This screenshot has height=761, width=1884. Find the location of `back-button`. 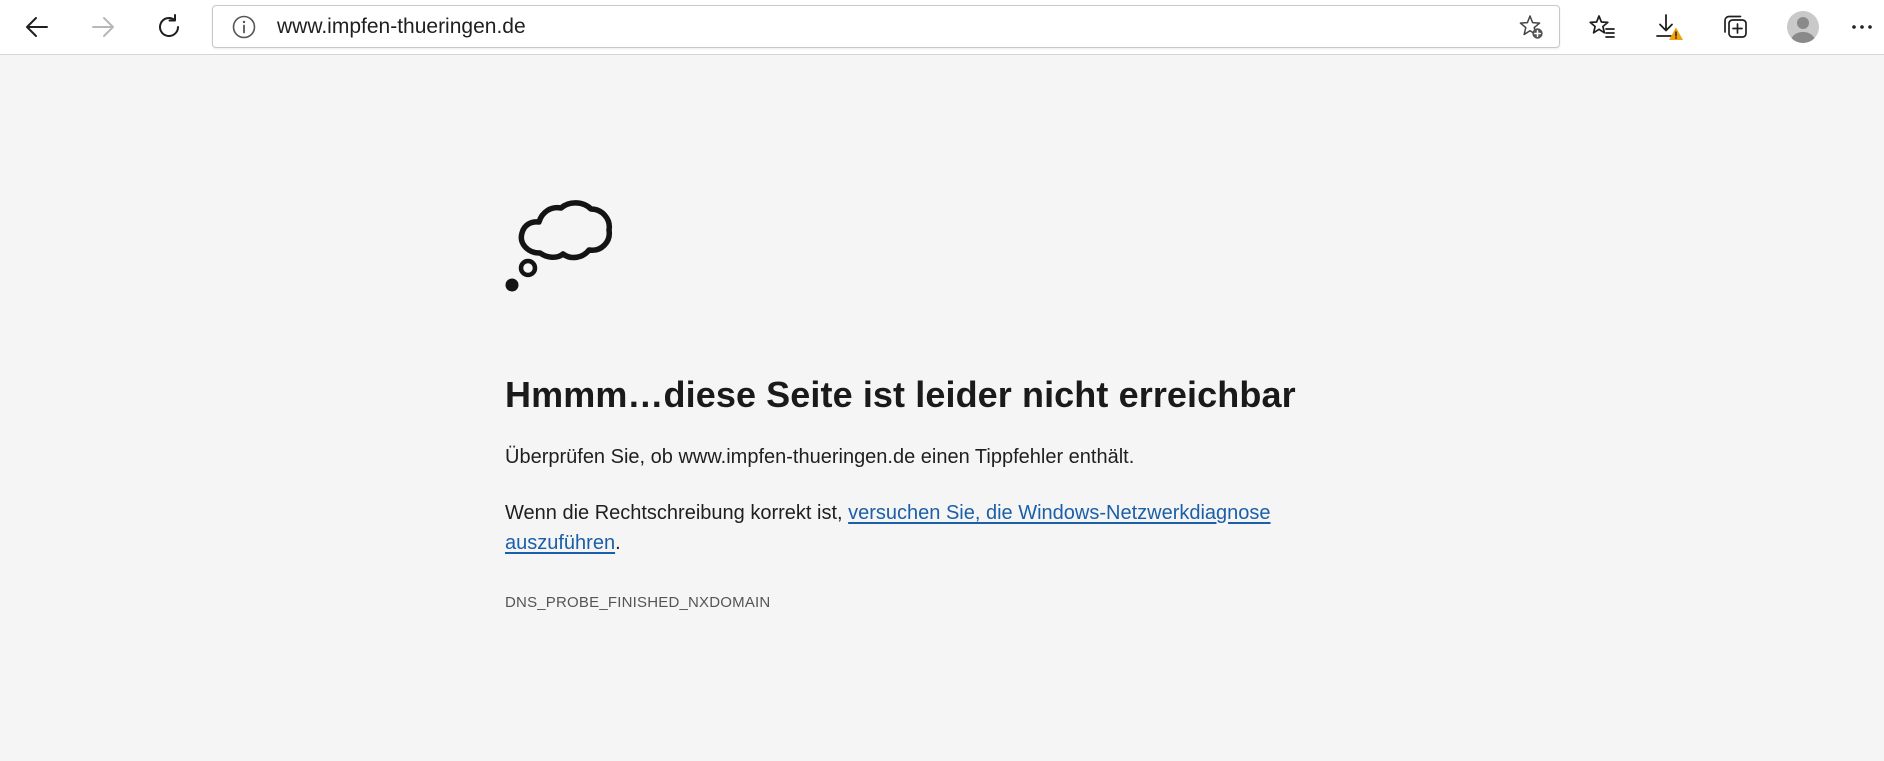

back-button is located at coordinates (37, 27).